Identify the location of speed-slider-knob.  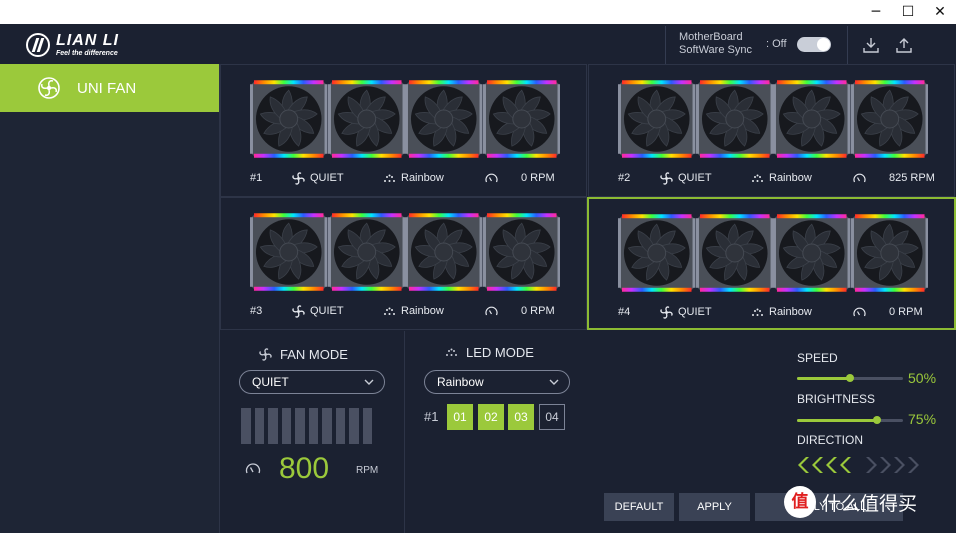
(850, 378).